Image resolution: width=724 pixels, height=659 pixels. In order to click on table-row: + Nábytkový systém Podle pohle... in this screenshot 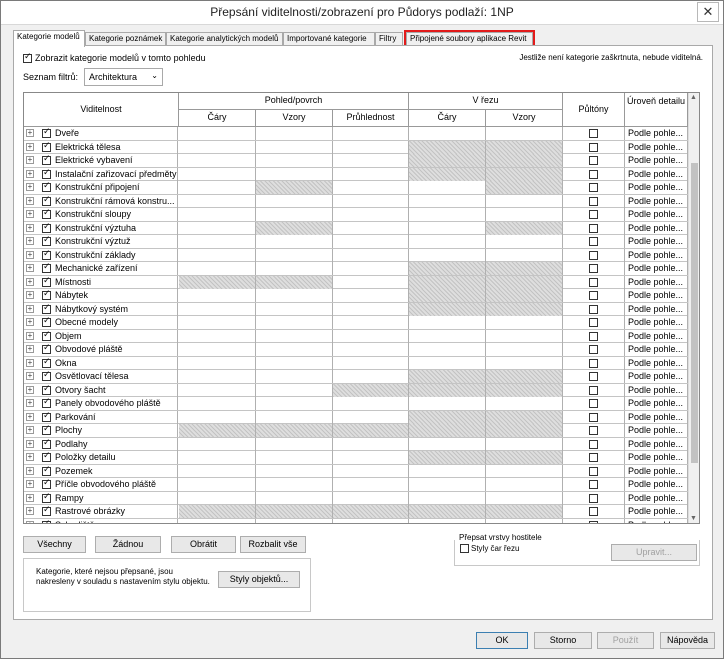, I will do `click(361, 309)`.